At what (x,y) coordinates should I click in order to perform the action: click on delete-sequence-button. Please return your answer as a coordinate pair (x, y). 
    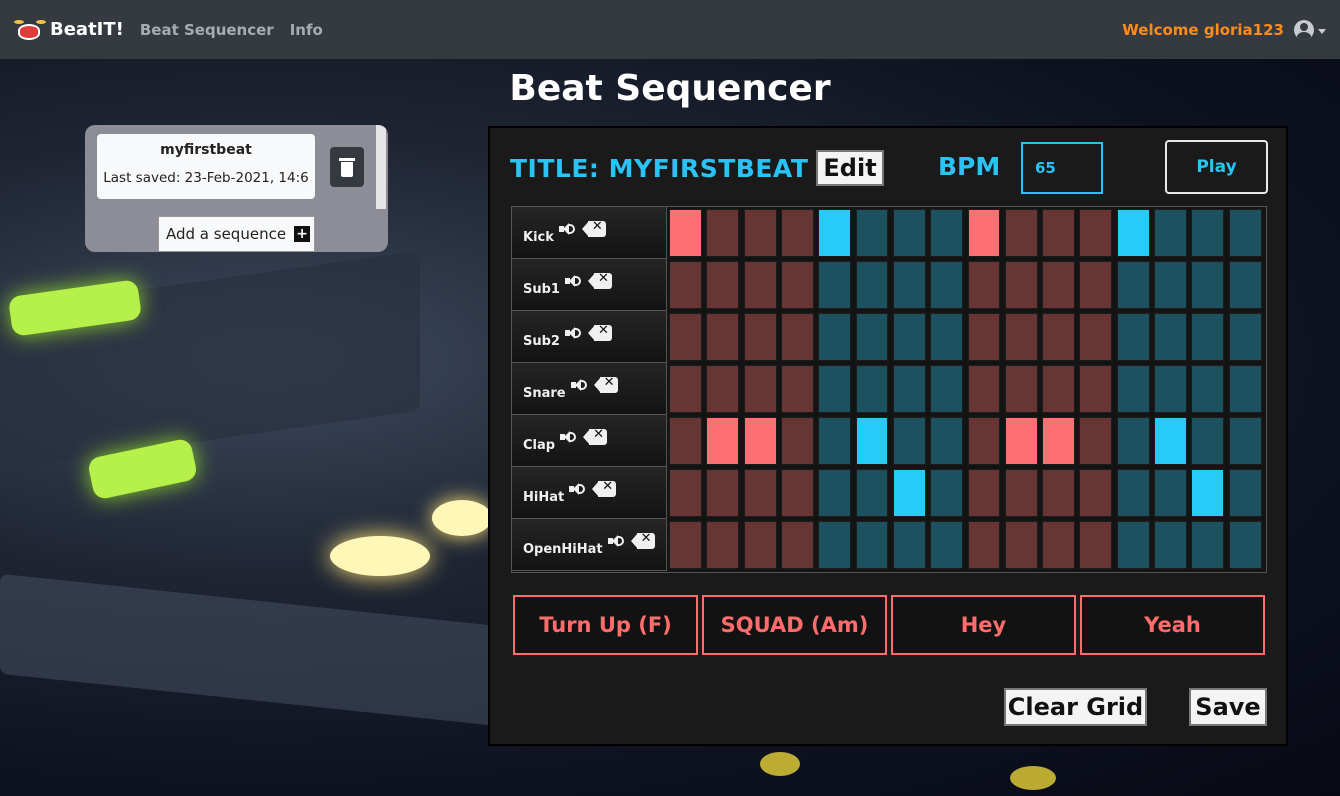
    Looking at the image, I should click on (347, 167).